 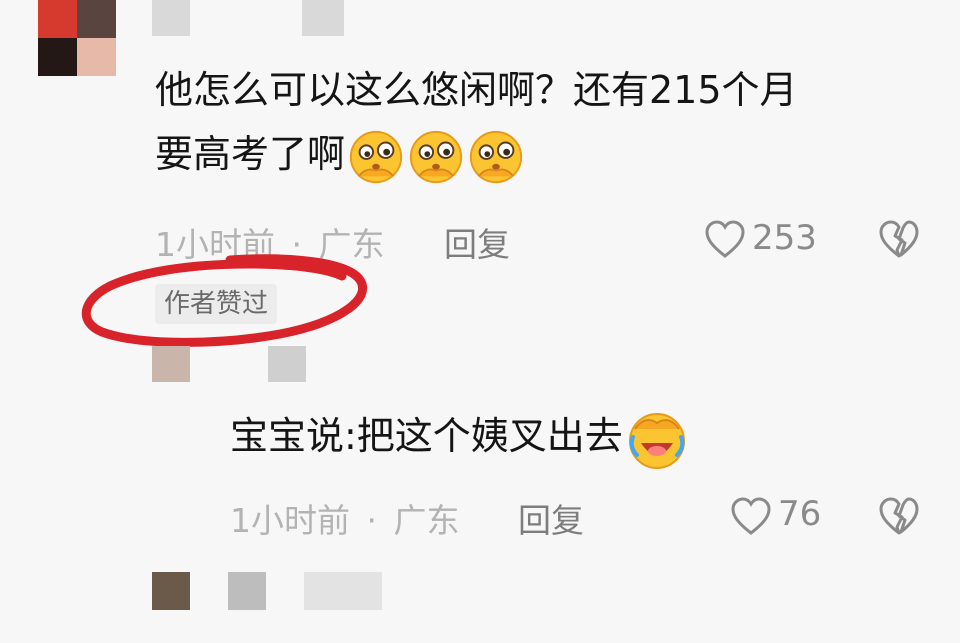 What do you see at coordinates (290, 520) in the screenshot?
I see `timestamp: 1小时前` at bounding box center [290, 520].